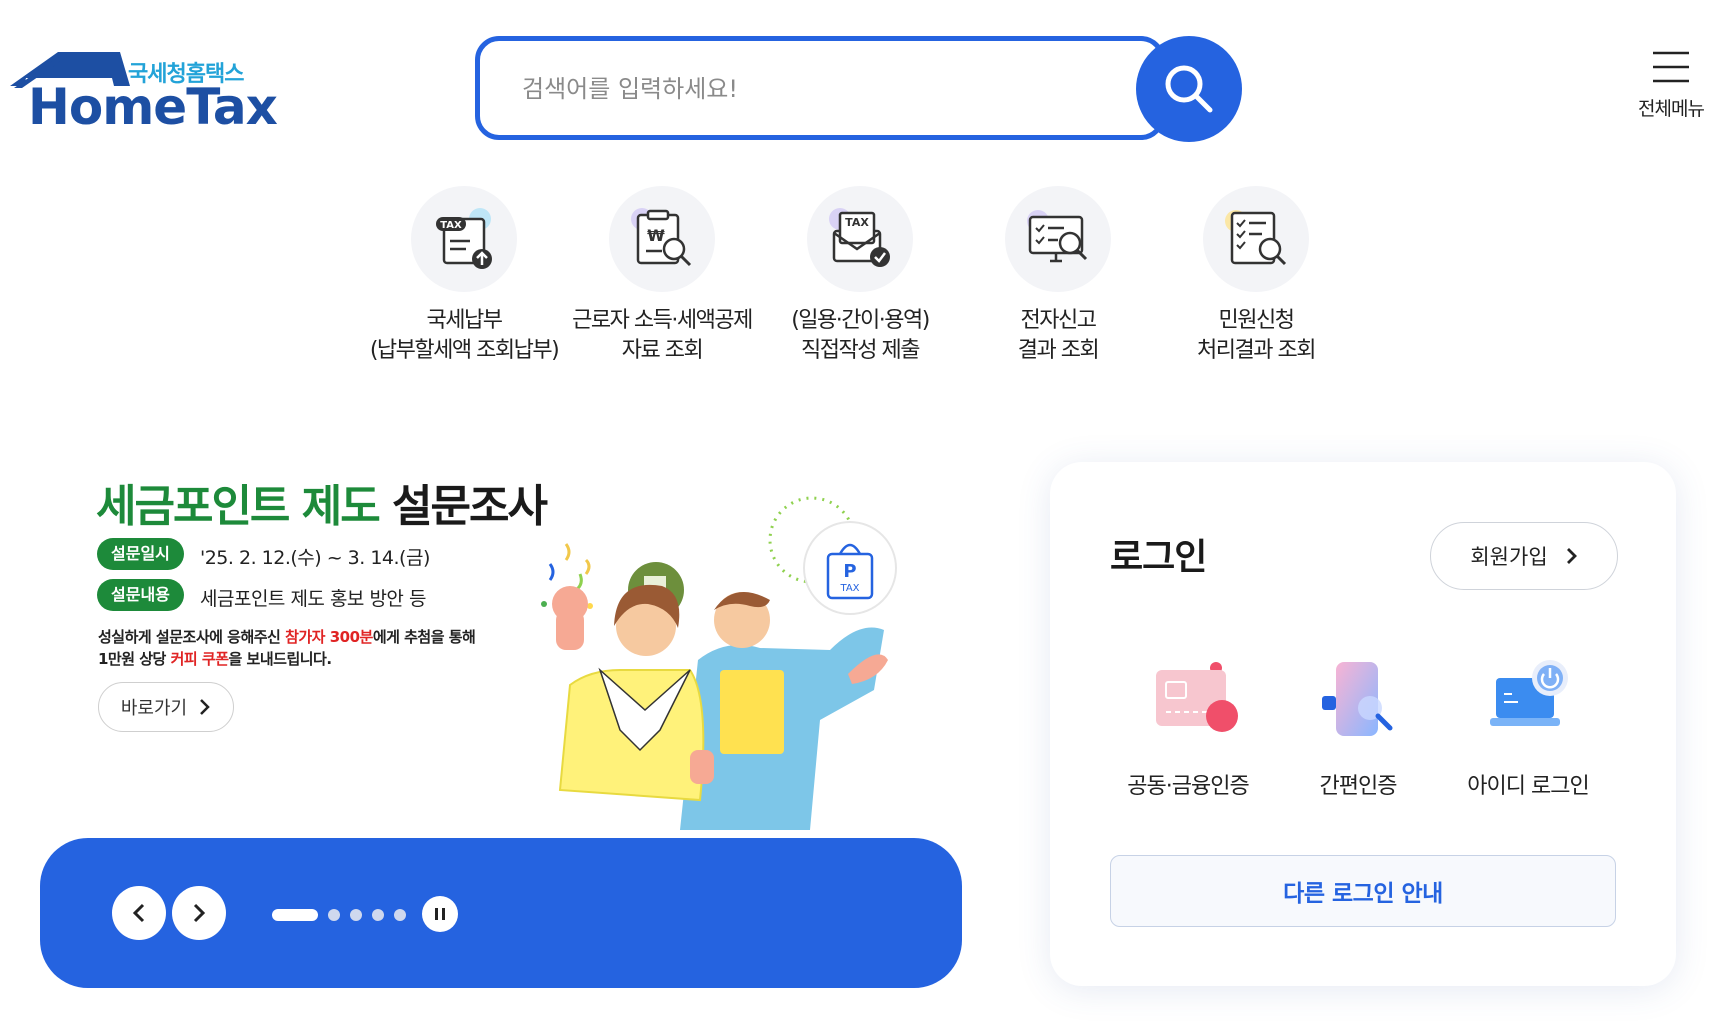 The image size is (1729, 1036). I want to click on login-option-label: 공동·금융인증, so click(1188, 786).